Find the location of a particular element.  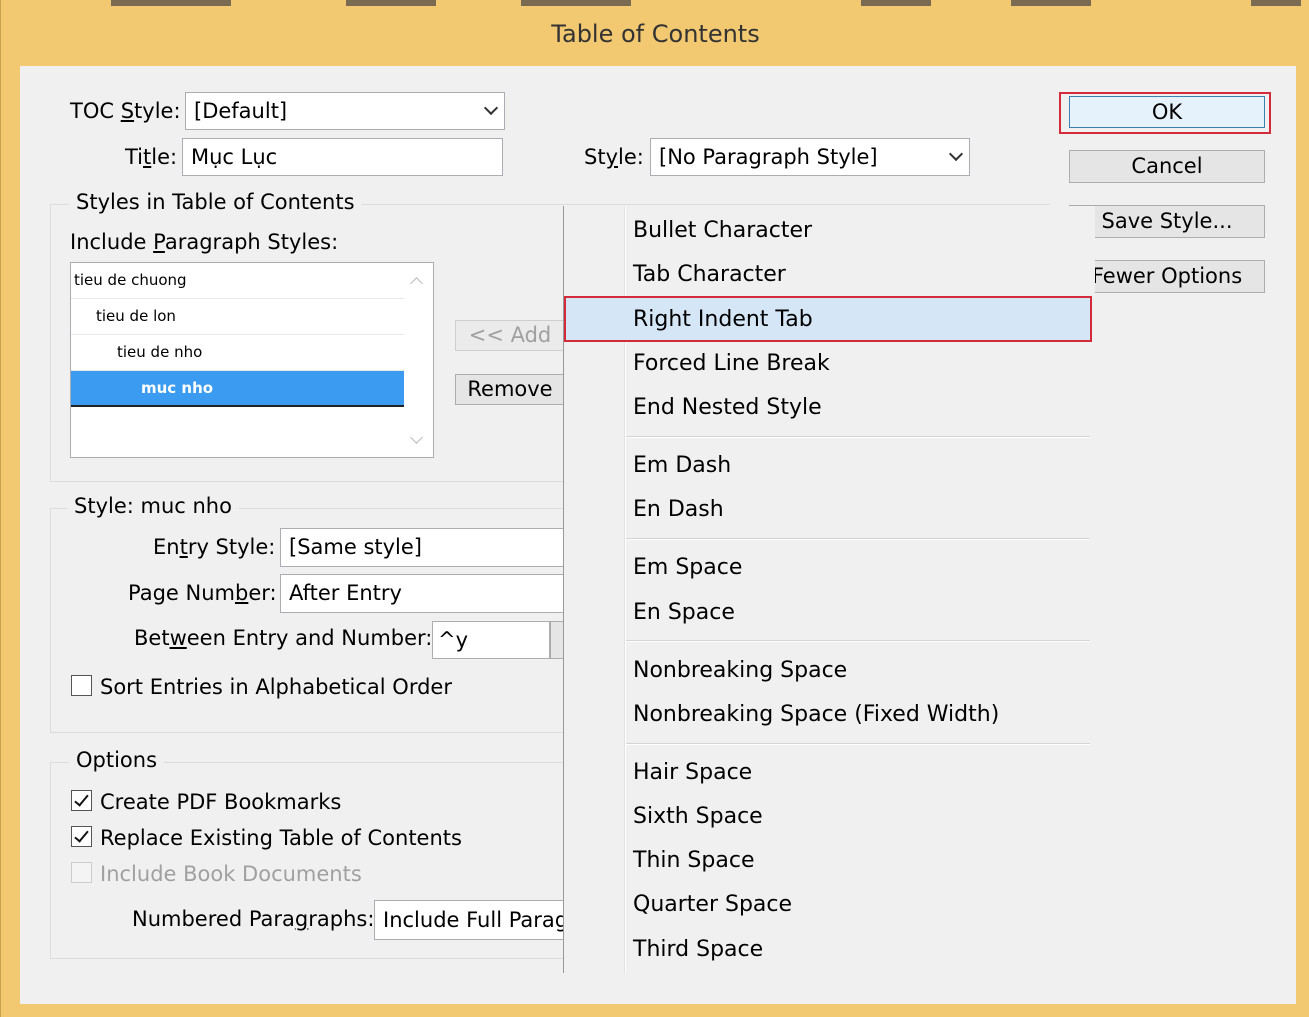

menu-item-bullet-character: Bullet Character is located at coordinates (722, 230).